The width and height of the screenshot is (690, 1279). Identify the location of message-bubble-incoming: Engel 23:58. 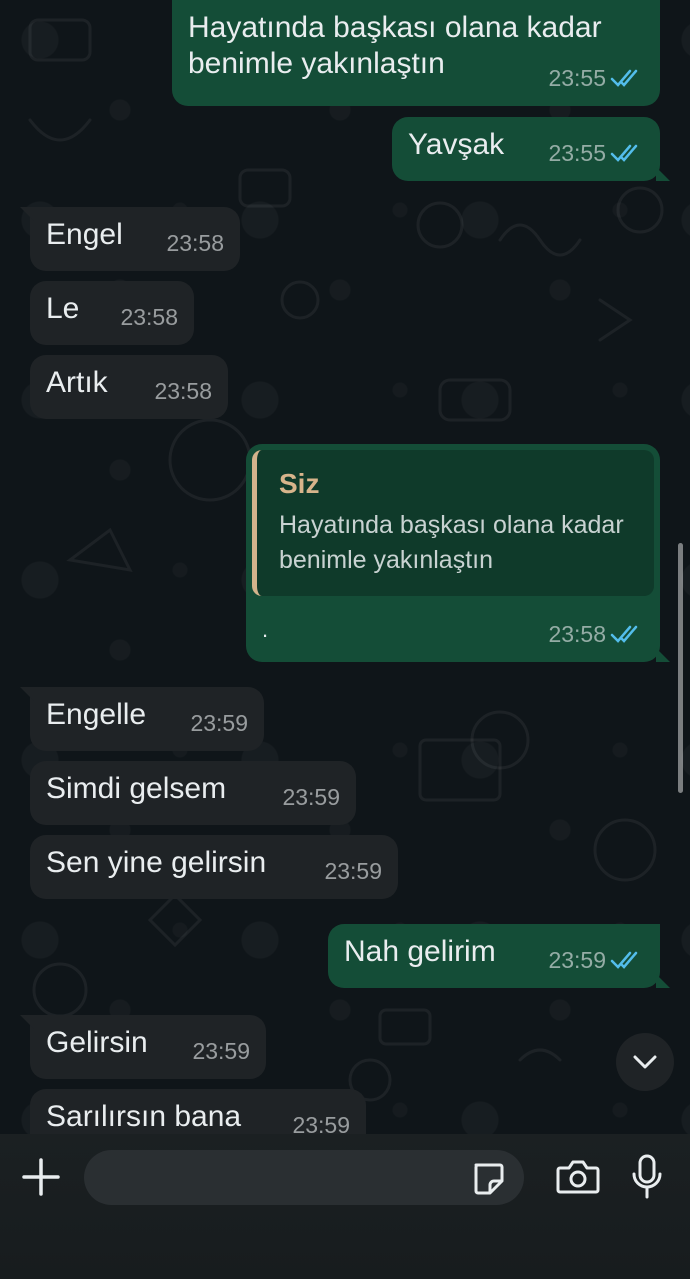
(130, 239).